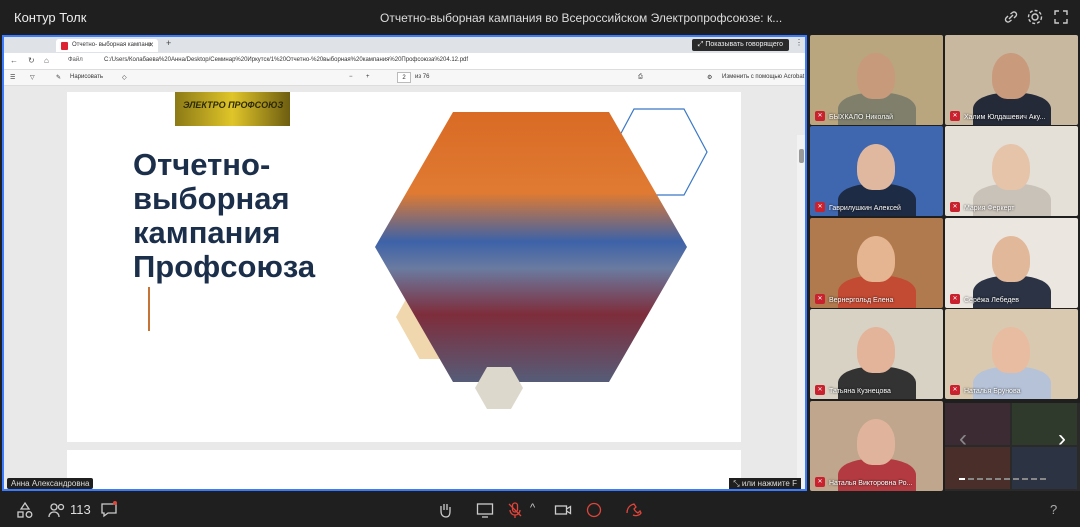 The image size is (1080, 527). I want to click on exit-hint: ⤡ или нажмите F, so click(765, 483).